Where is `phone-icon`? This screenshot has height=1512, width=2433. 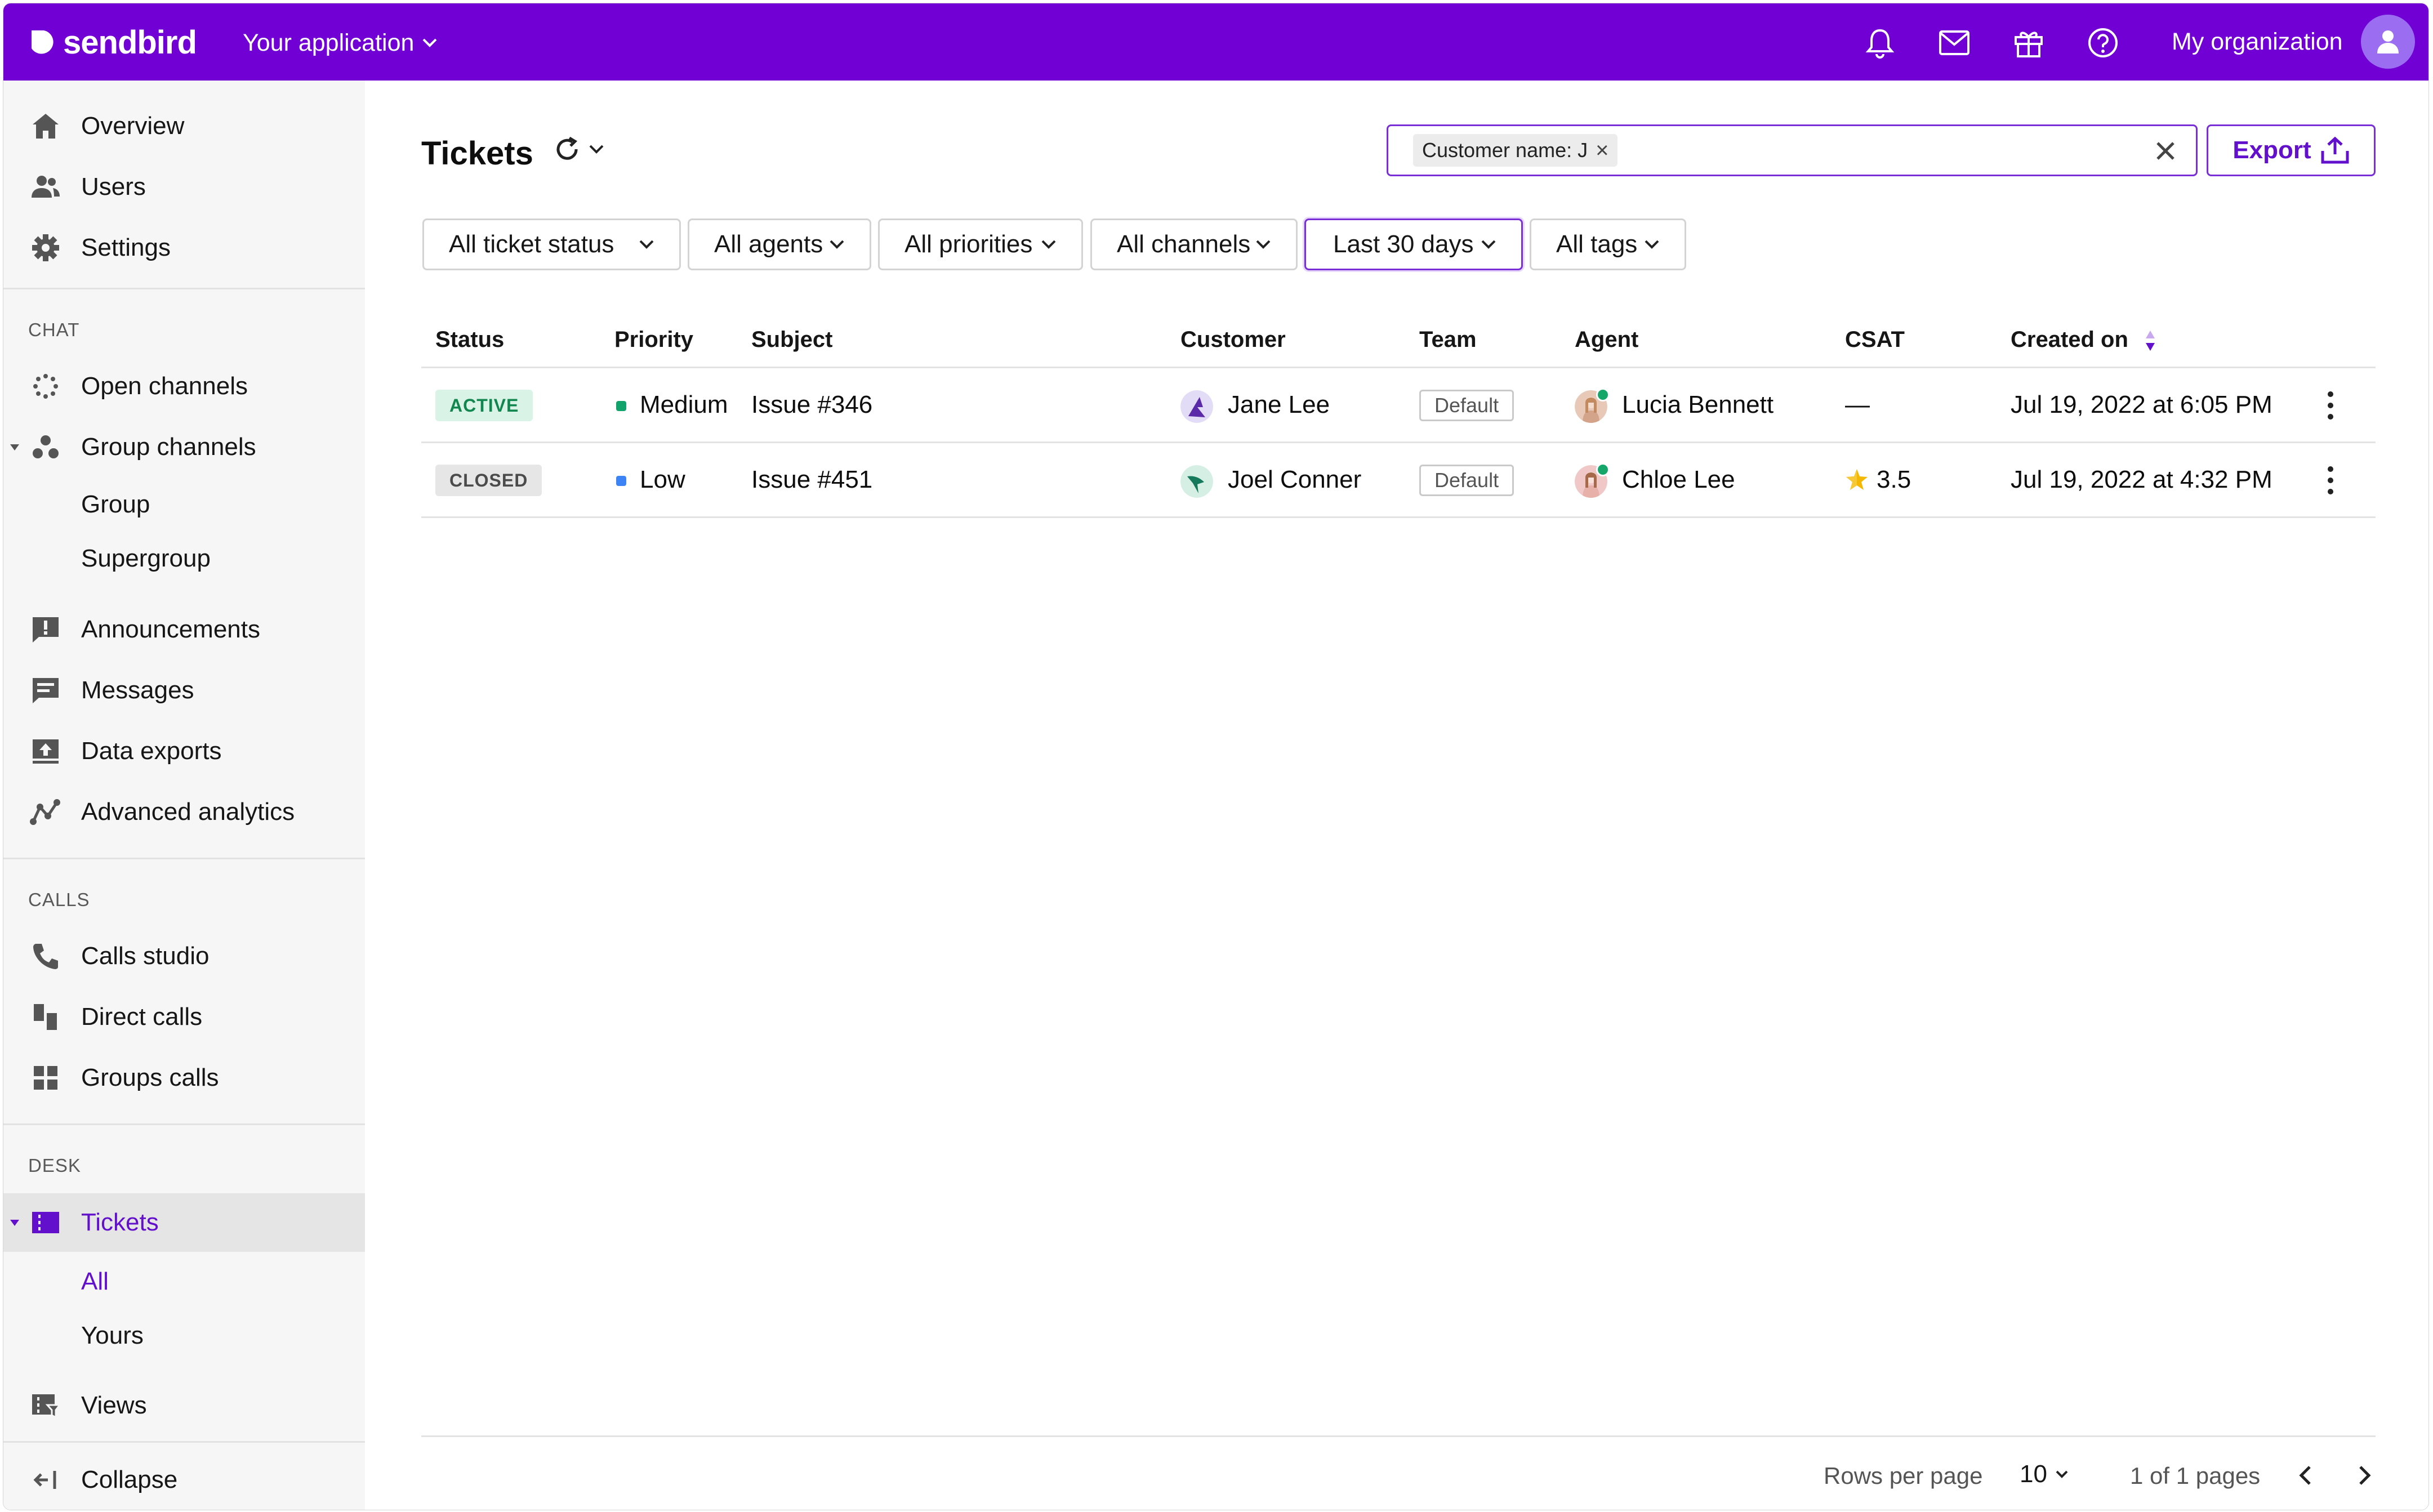 phone-icon is located at coordinates (46, 956).